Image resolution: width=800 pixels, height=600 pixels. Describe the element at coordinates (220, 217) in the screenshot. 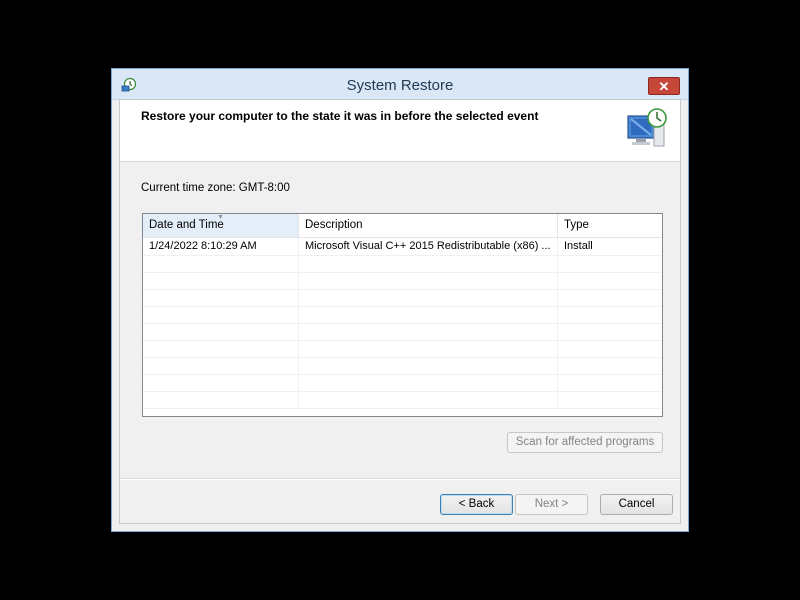

I see `sort-ascending-icon: ▼` at that location.